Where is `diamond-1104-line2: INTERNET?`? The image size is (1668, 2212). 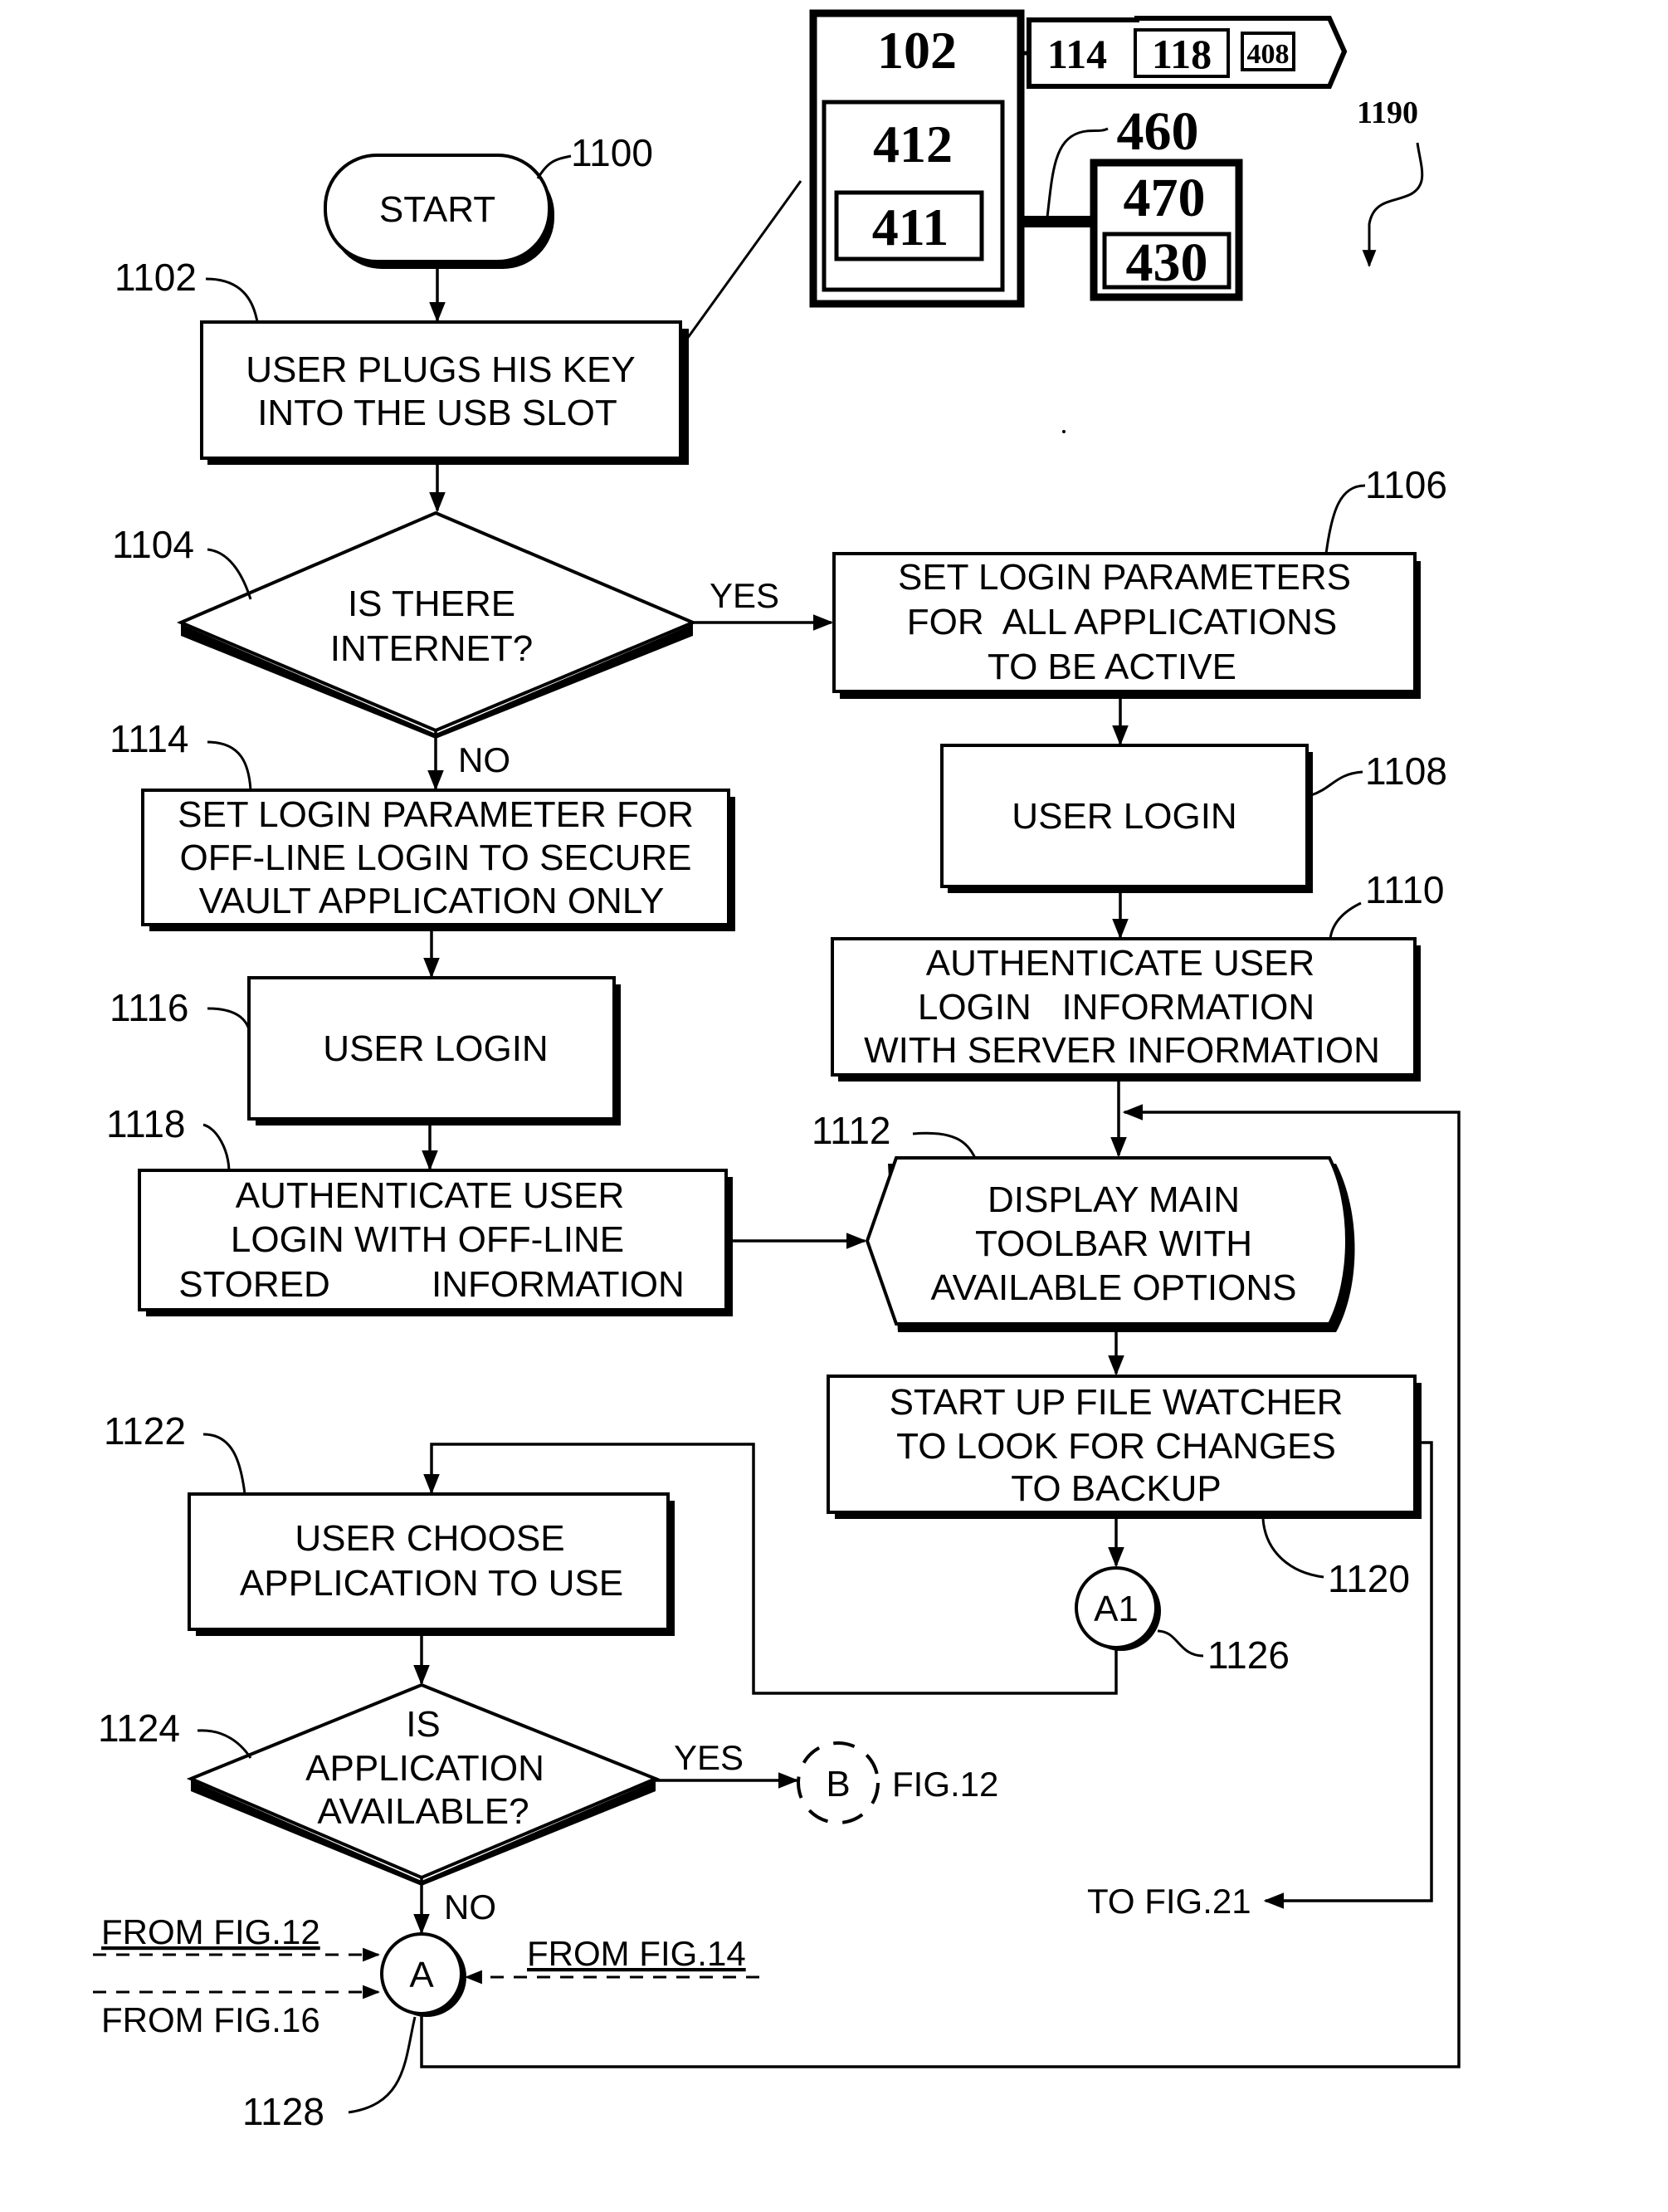 diamond-1104-line2: INTERNET? is located at coordinates (432, 648).